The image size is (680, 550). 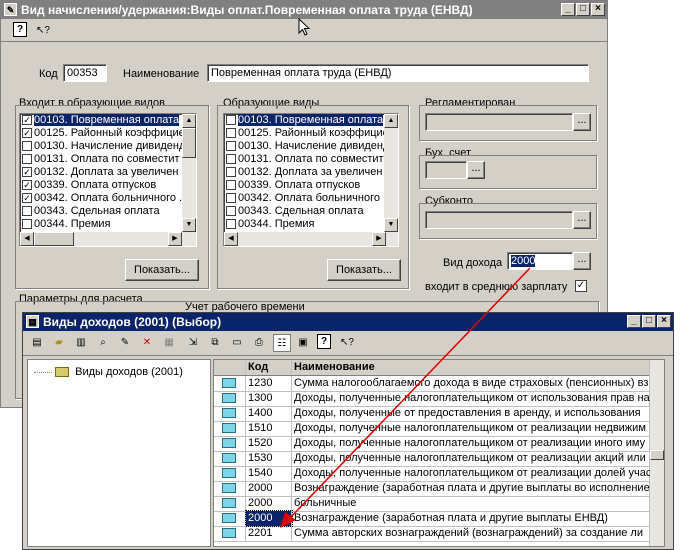 I want to click on subconto-field, so click(x=499, y=220).